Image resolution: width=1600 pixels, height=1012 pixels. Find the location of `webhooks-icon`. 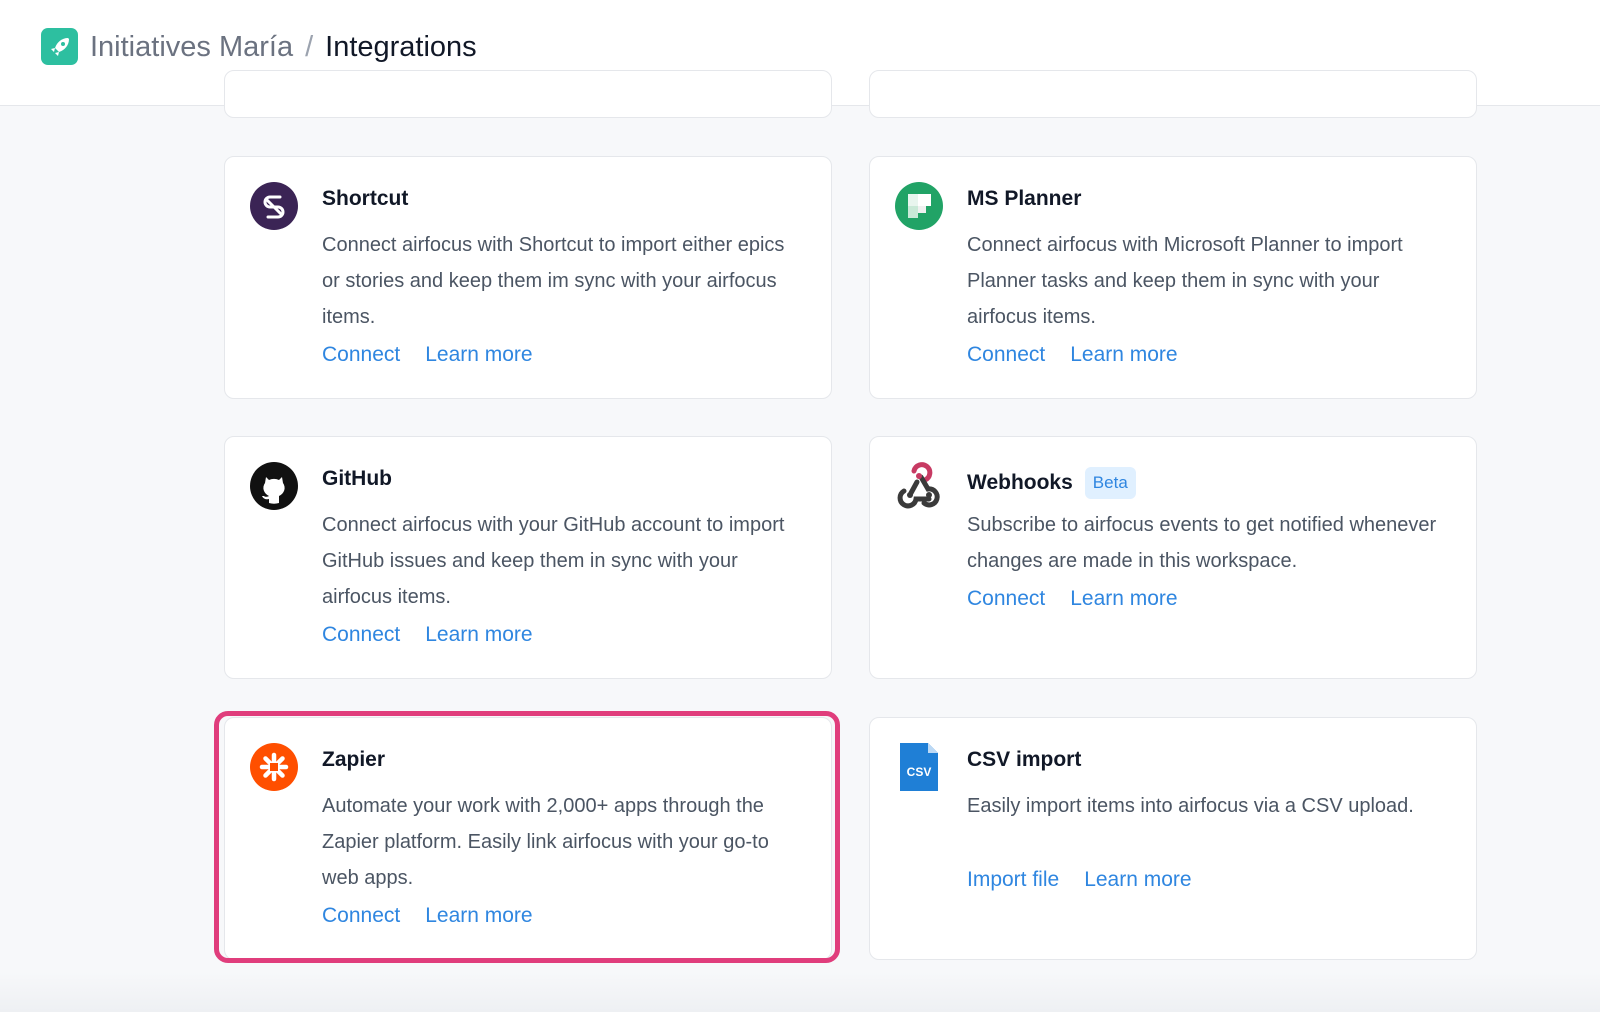

webhooks-icon is located at coordinates (919, 486).